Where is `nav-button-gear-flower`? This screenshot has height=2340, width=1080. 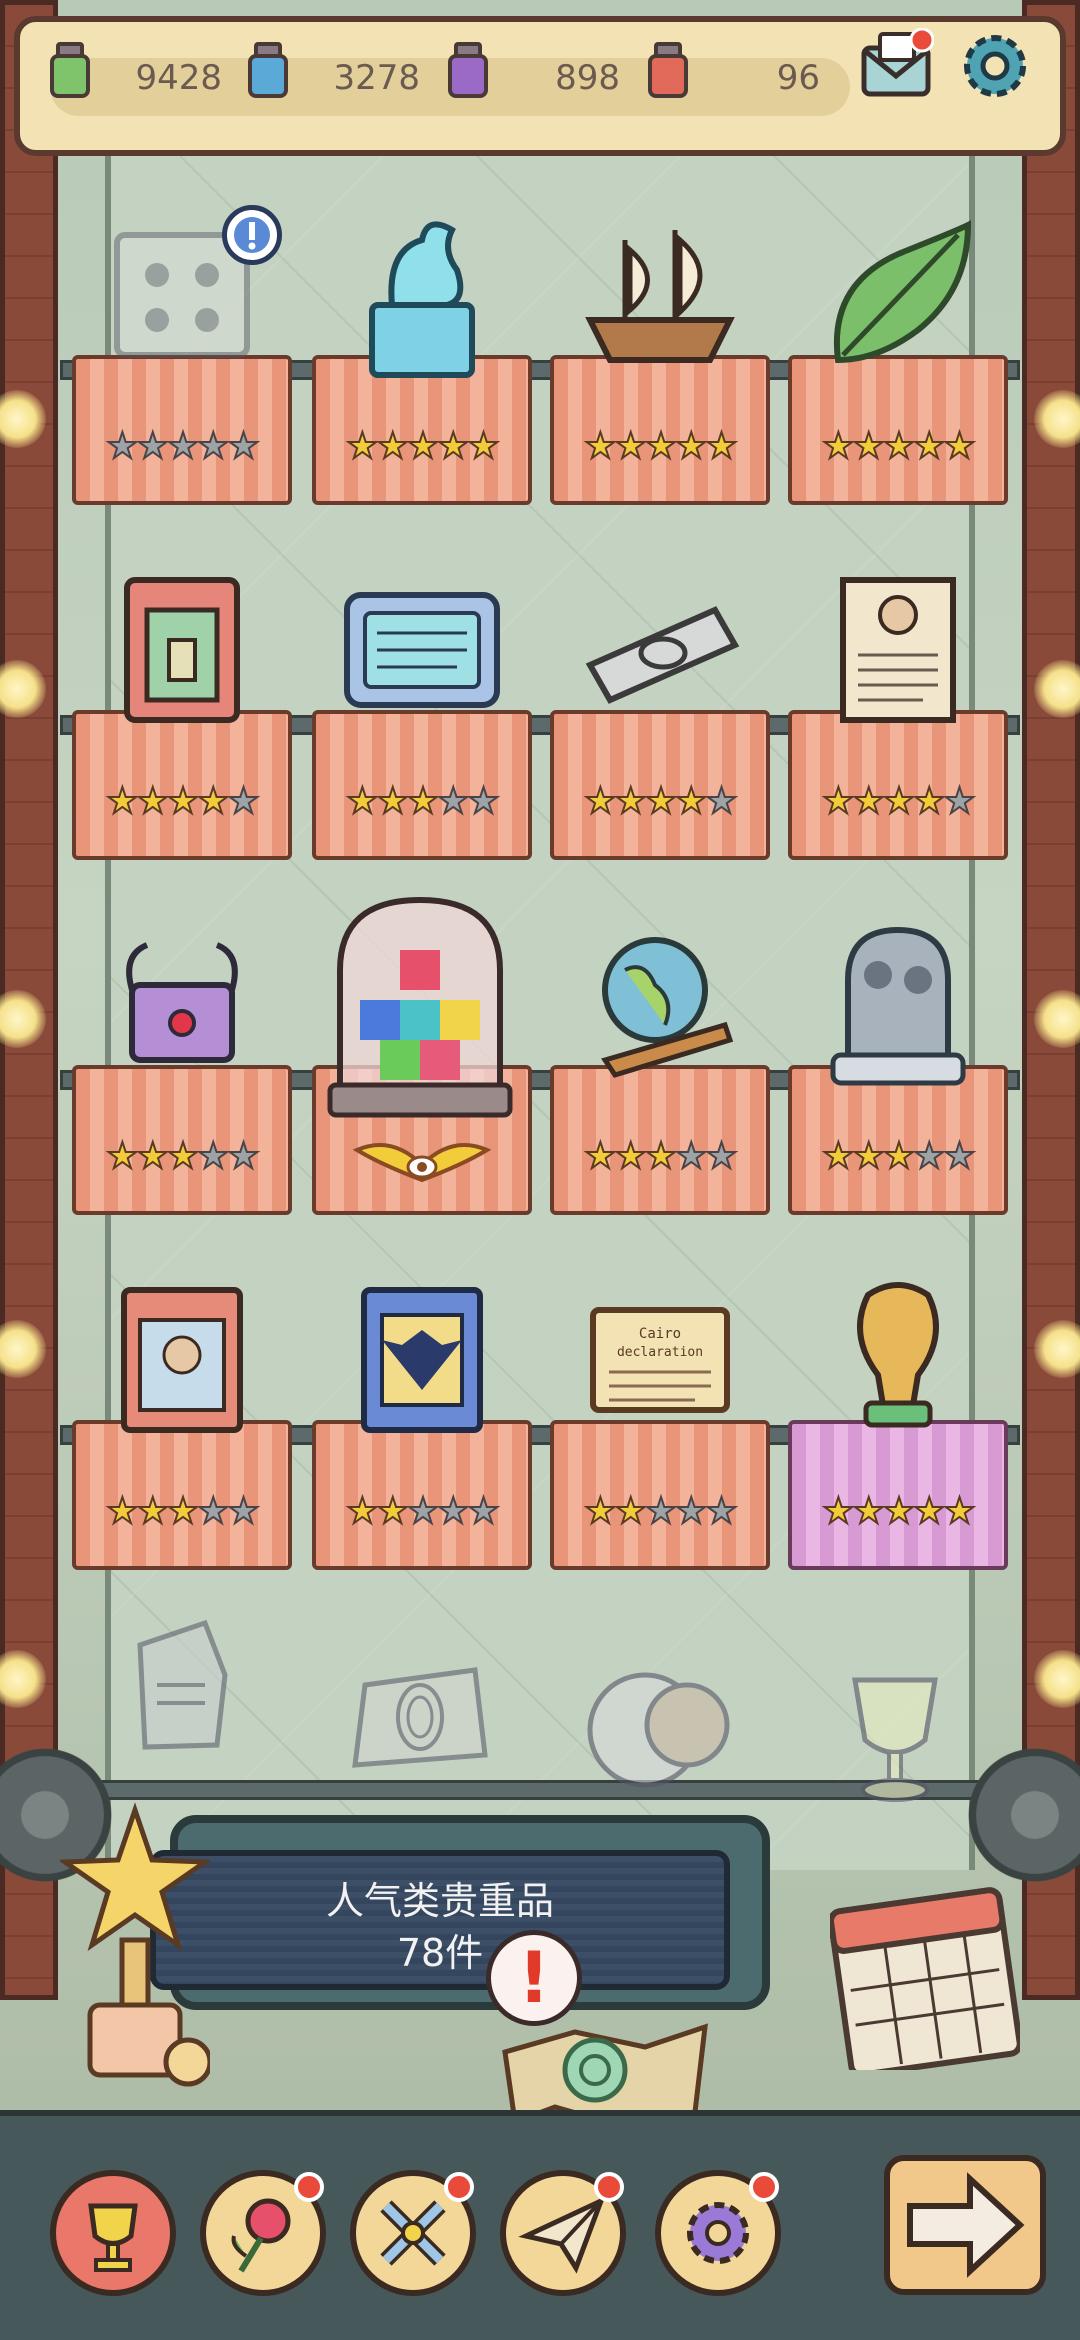
nav-button-gear-flower is located at coordinates (718, 2233).